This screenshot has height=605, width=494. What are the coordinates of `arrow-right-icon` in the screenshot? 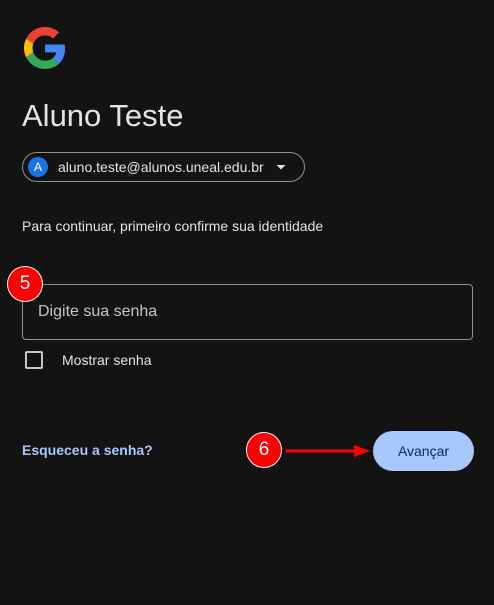 It's located at (327, 451).